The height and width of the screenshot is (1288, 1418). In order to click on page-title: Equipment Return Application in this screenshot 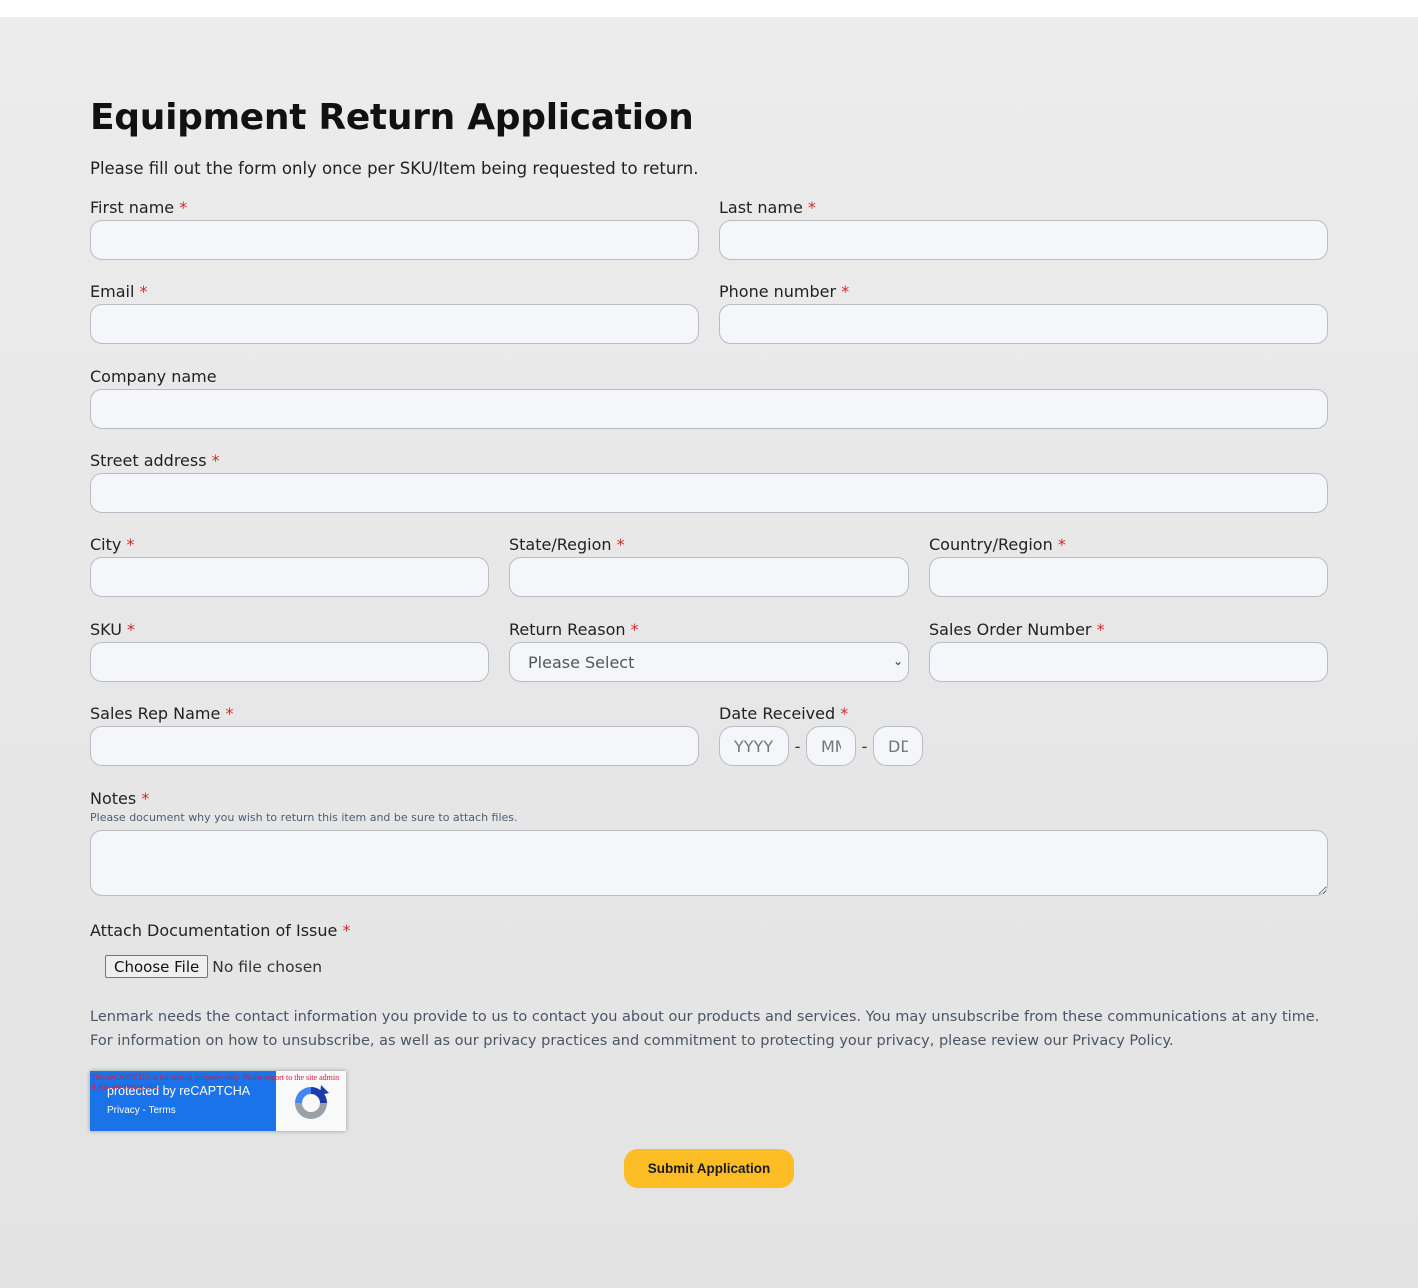, I will do `click(392, 117)`.